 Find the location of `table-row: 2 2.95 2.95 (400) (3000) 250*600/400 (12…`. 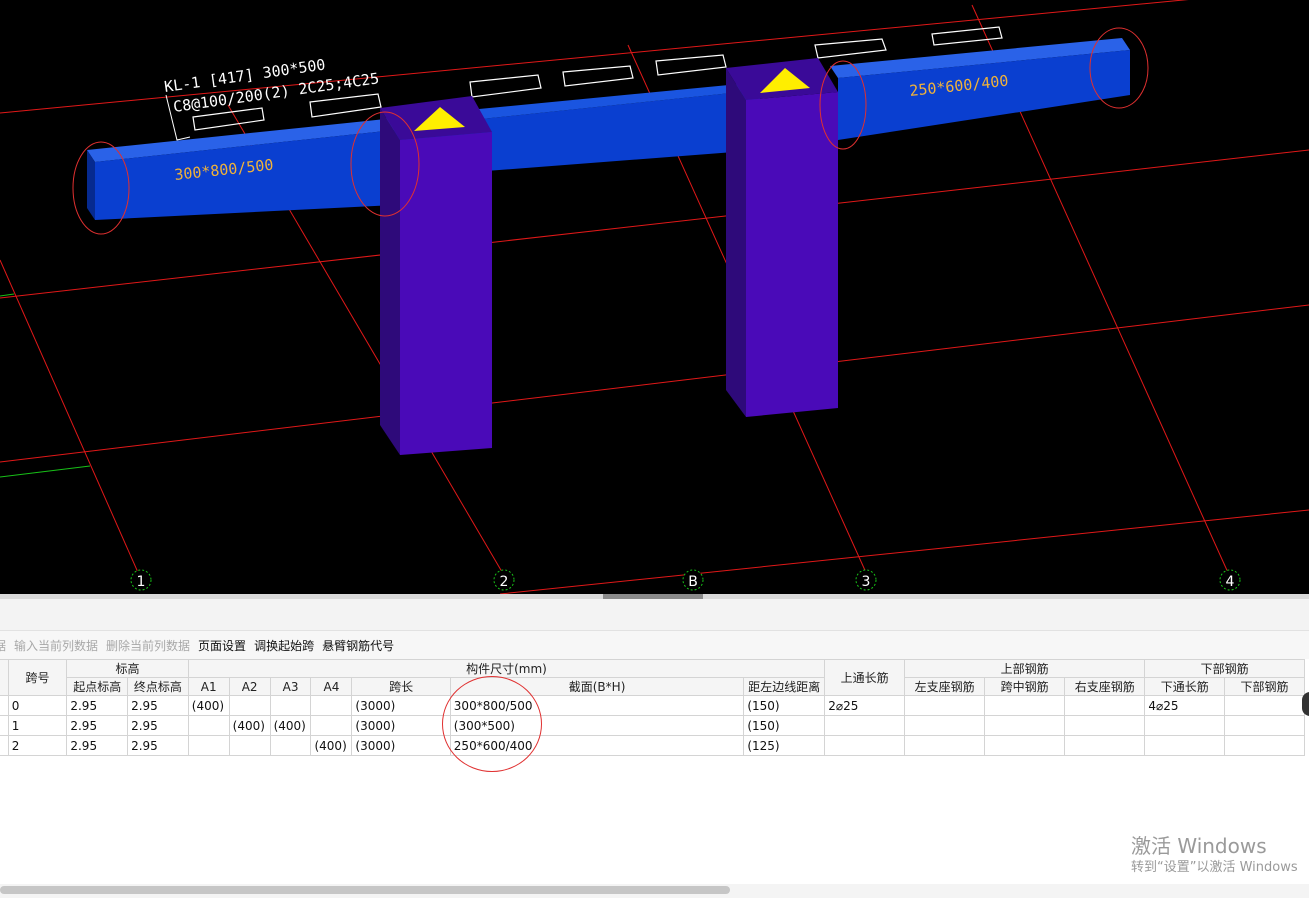

table-row: 2 2.95 2.95 (400) (3000) 250*600/400 (12… is located at coordinates (652, 745).